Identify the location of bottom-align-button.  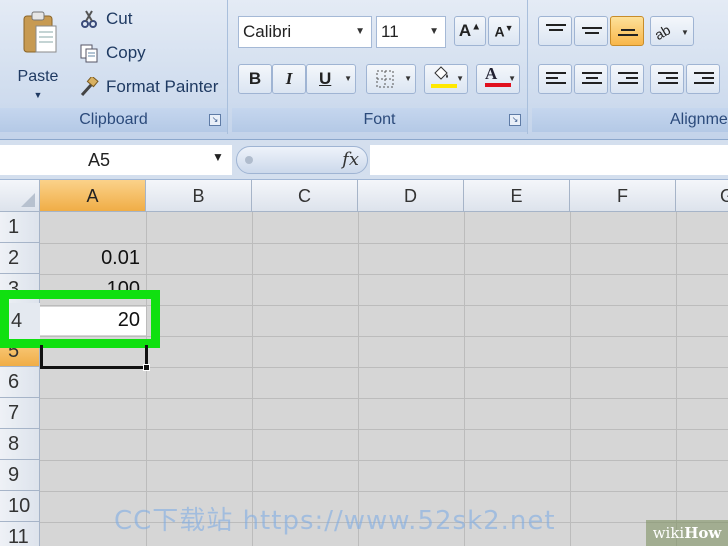
(627, 31).